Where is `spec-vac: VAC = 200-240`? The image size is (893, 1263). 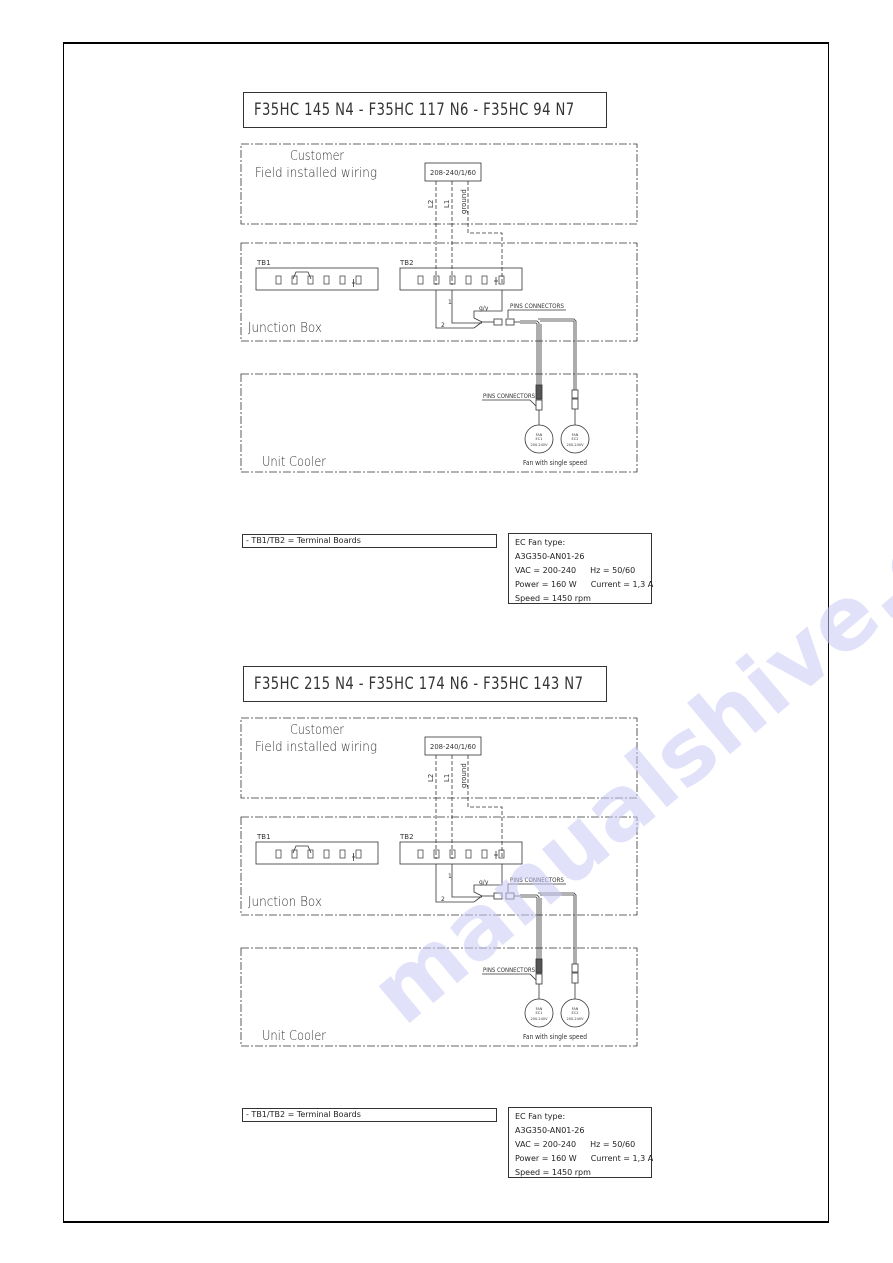 spec-vac: VAC = 200-240 is located at coordinates (546, 1144).